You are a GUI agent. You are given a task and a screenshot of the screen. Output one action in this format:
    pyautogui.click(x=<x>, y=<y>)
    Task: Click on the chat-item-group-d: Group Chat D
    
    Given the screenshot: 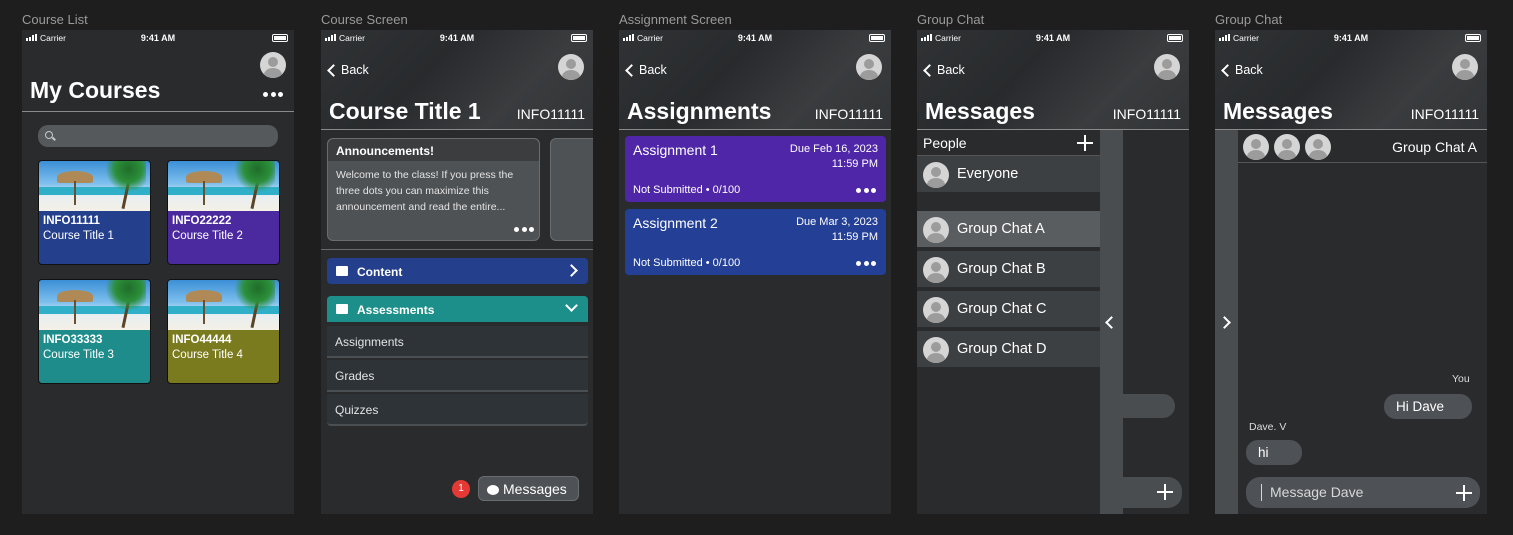 What is the action you would take?
    pyautogui.click(x=1008, y=350)
    